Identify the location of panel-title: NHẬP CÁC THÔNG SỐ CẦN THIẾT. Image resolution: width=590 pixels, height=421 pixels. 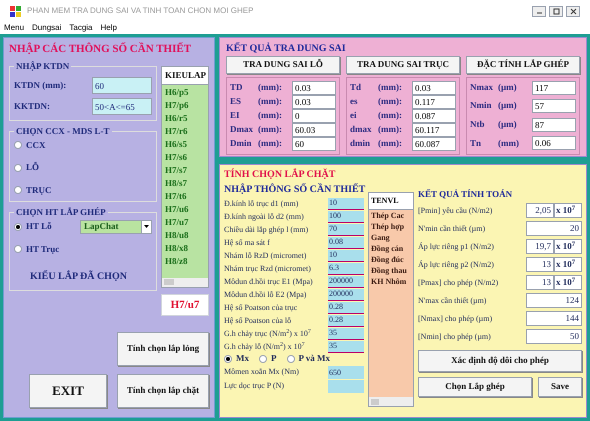
(100, 49).